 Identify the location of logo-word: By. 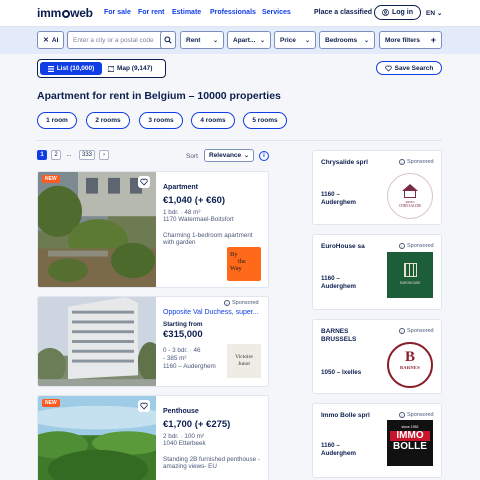
(234, 254).